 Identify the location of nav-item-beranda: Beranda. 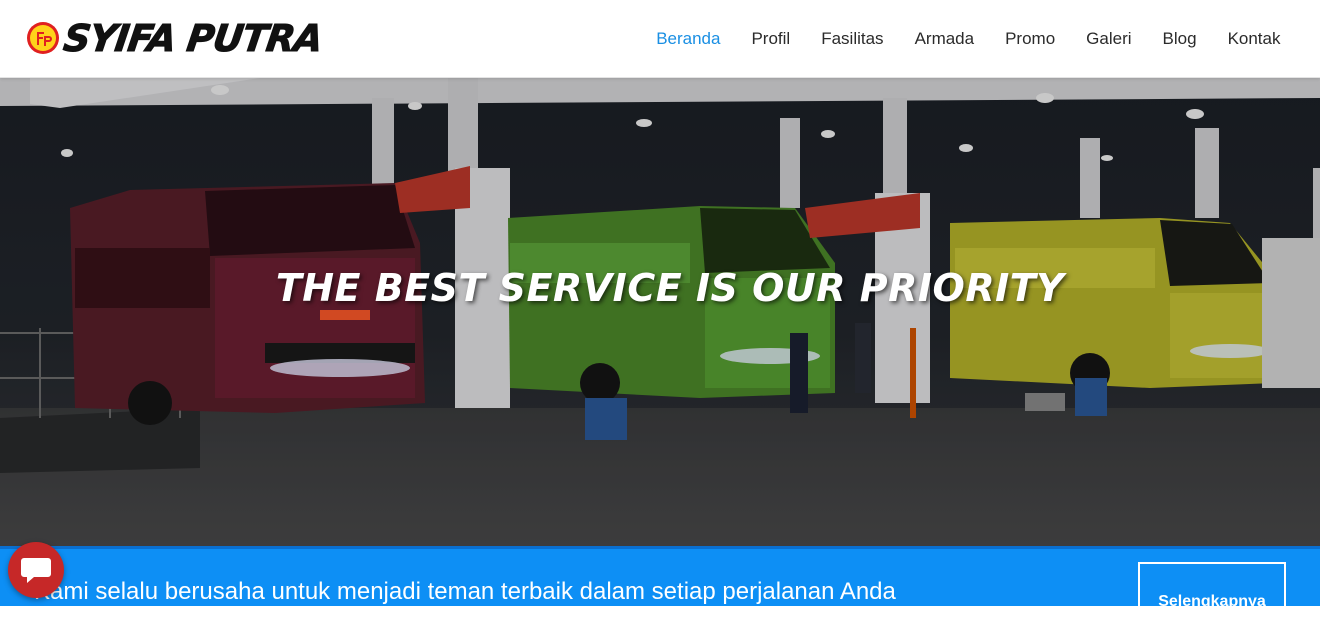
(688, 39).